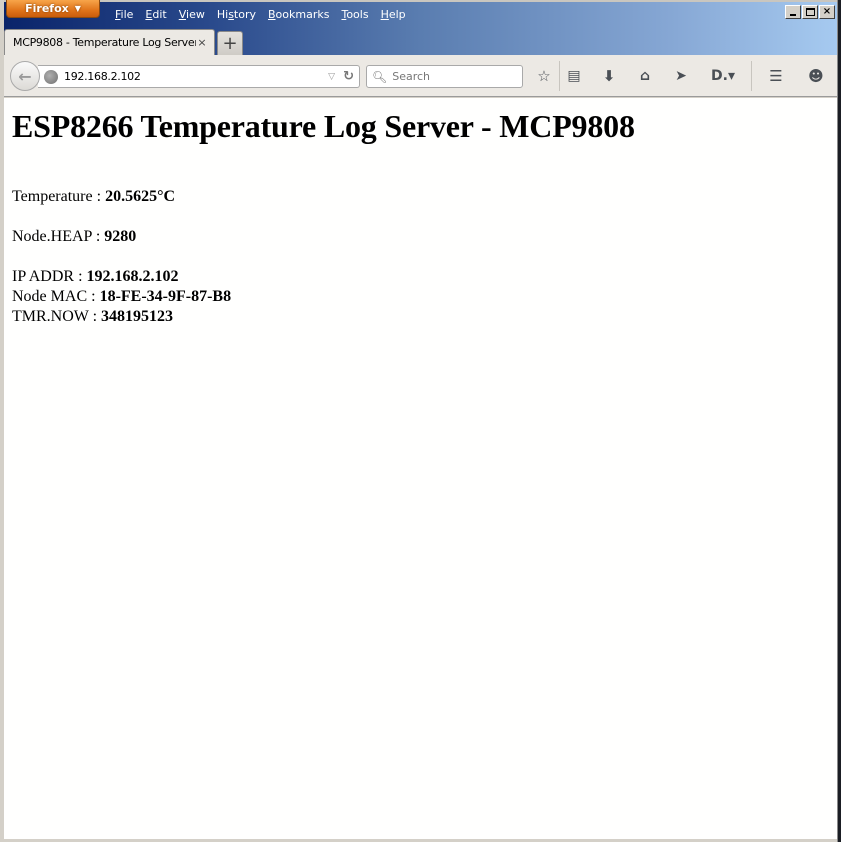  I want to click on menu-view: View, so click(192, 14).